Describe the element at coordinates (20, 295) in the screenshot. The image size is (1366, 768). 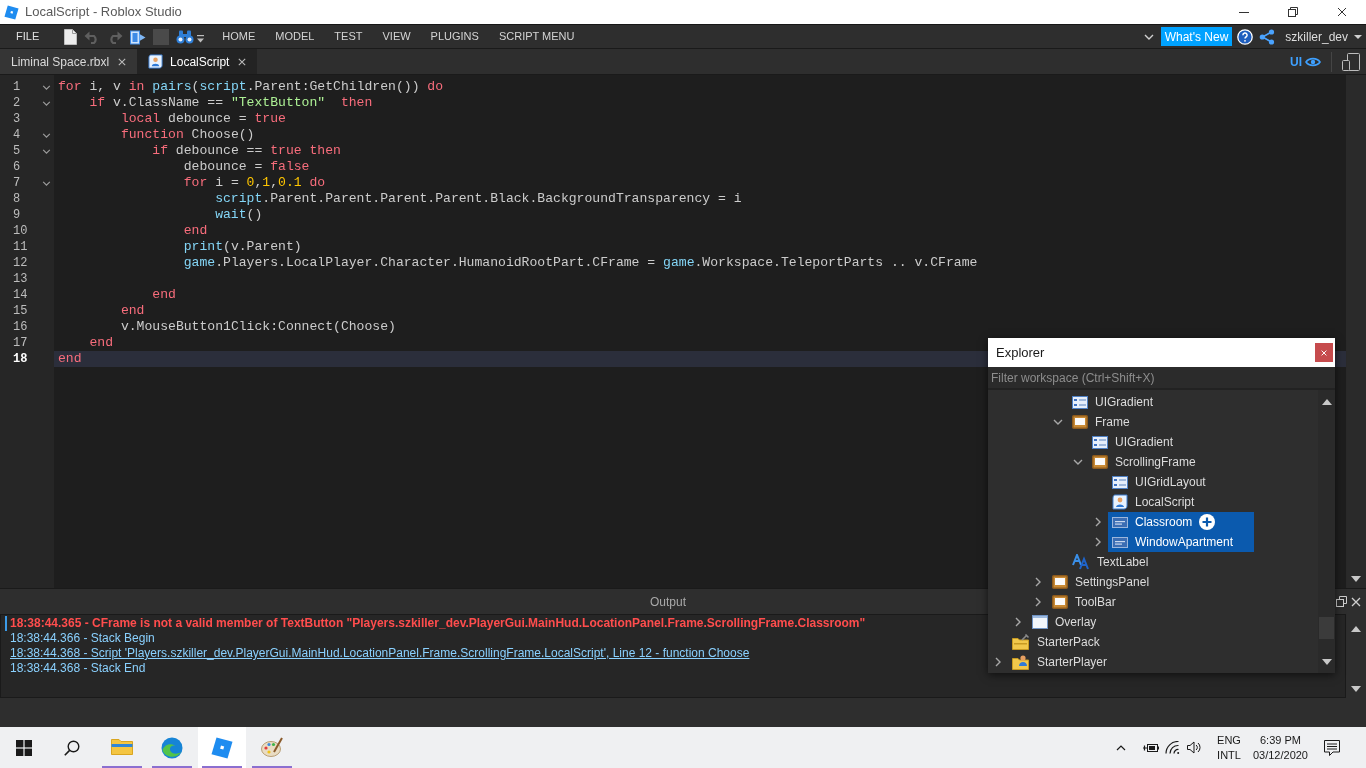
I see `line-number: 14` at that location.